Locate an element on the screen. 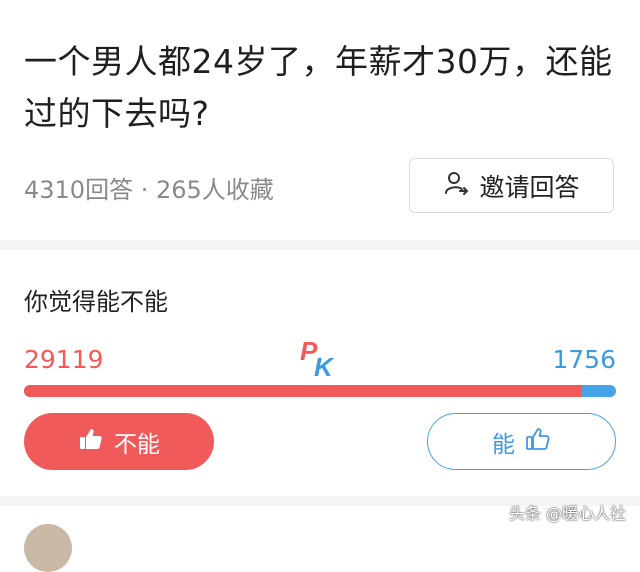 The width and height of the screenshot is (640, 572). vote-yes-button: 能 is located at coordinates (521, 441).